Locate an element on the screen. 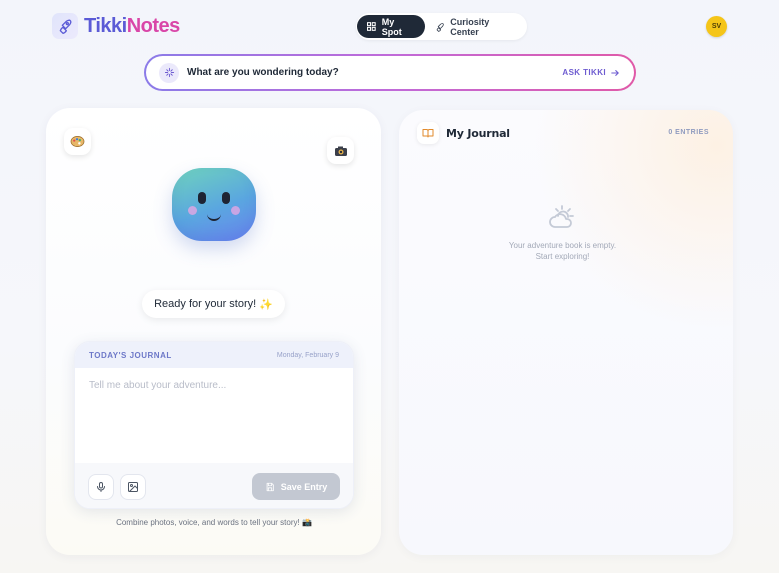 This screenshot has height=573, width=779. ask-tikki-button: ASK TIKKI is located at coordinates (590, 72).